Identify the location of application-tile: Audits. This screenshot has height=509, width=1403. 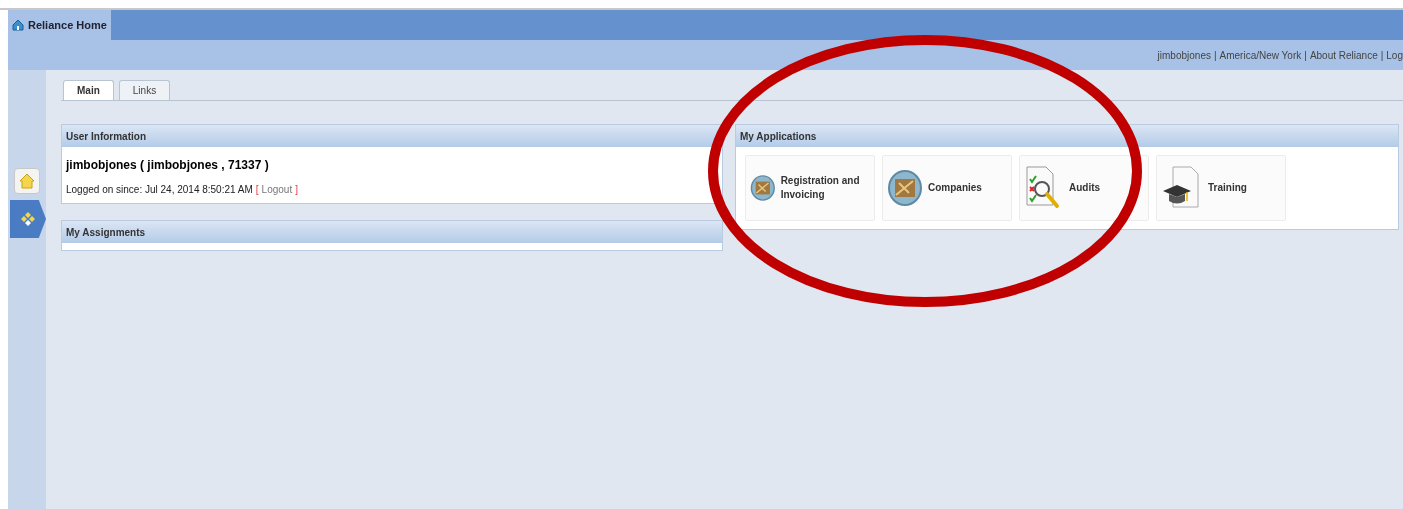
(1084, 188).